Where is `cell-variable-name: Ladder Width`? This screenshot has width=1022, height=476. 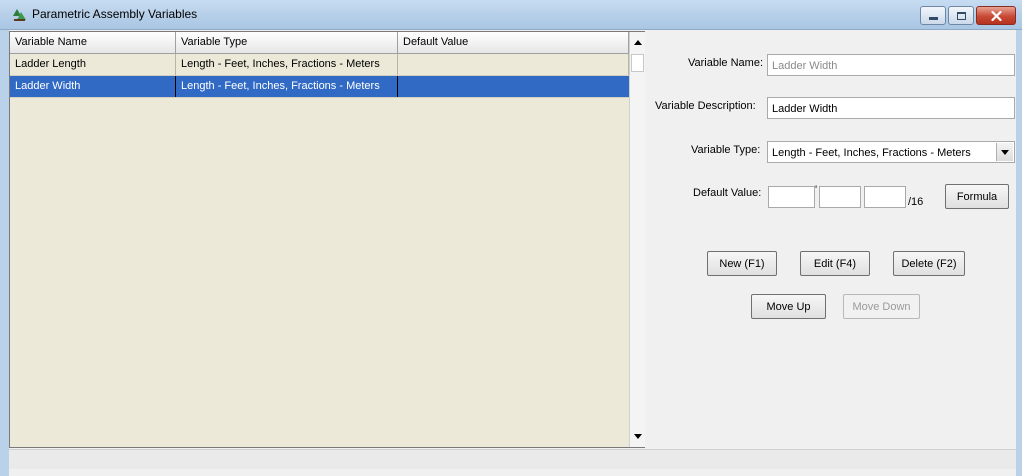
cell-variable-name: Ladder Width is located at coordinates (93, 86).